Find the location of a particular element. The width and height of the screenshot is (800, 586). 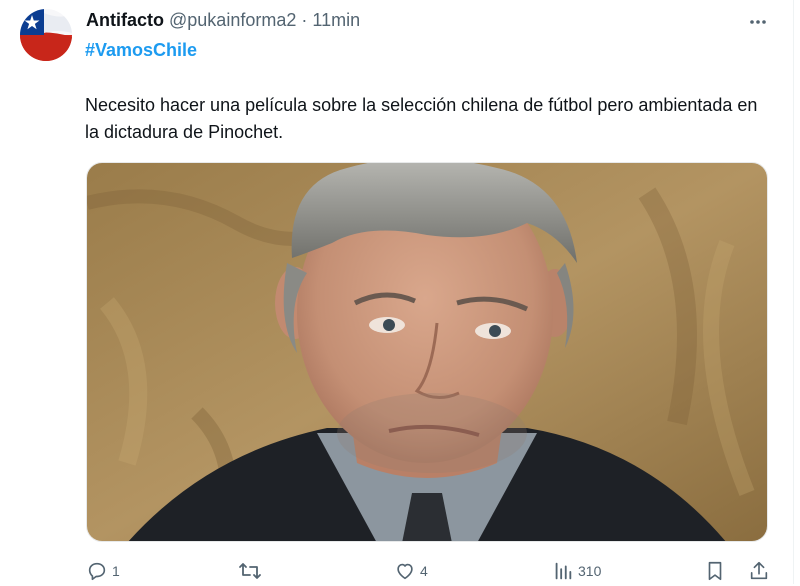

reply-count: 1 is located at coordinates (116, 571).